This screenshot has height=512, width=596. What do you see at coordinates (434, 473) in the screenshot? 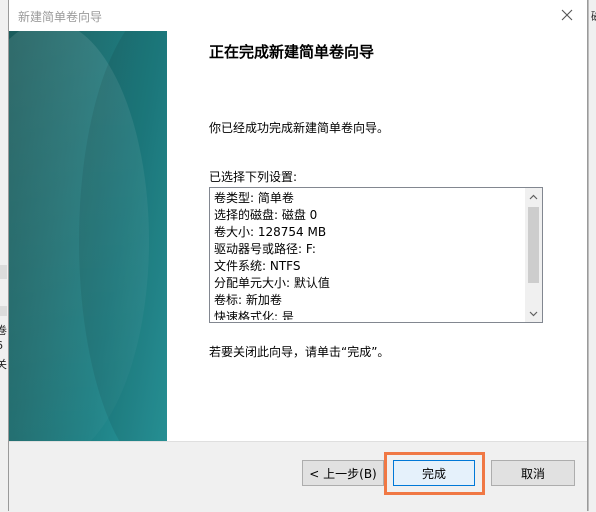
I see `finish-button: 完成` at bounding box center [434, 473].